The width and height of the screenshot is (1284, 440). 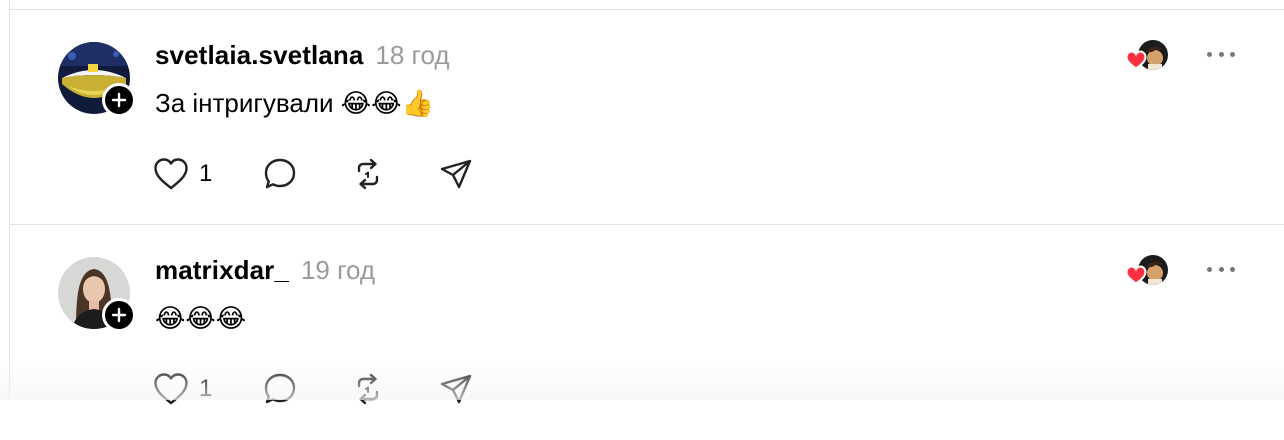 I want to click on post-text: За інтригували 😂😂👍, so click(x=294, y=103).